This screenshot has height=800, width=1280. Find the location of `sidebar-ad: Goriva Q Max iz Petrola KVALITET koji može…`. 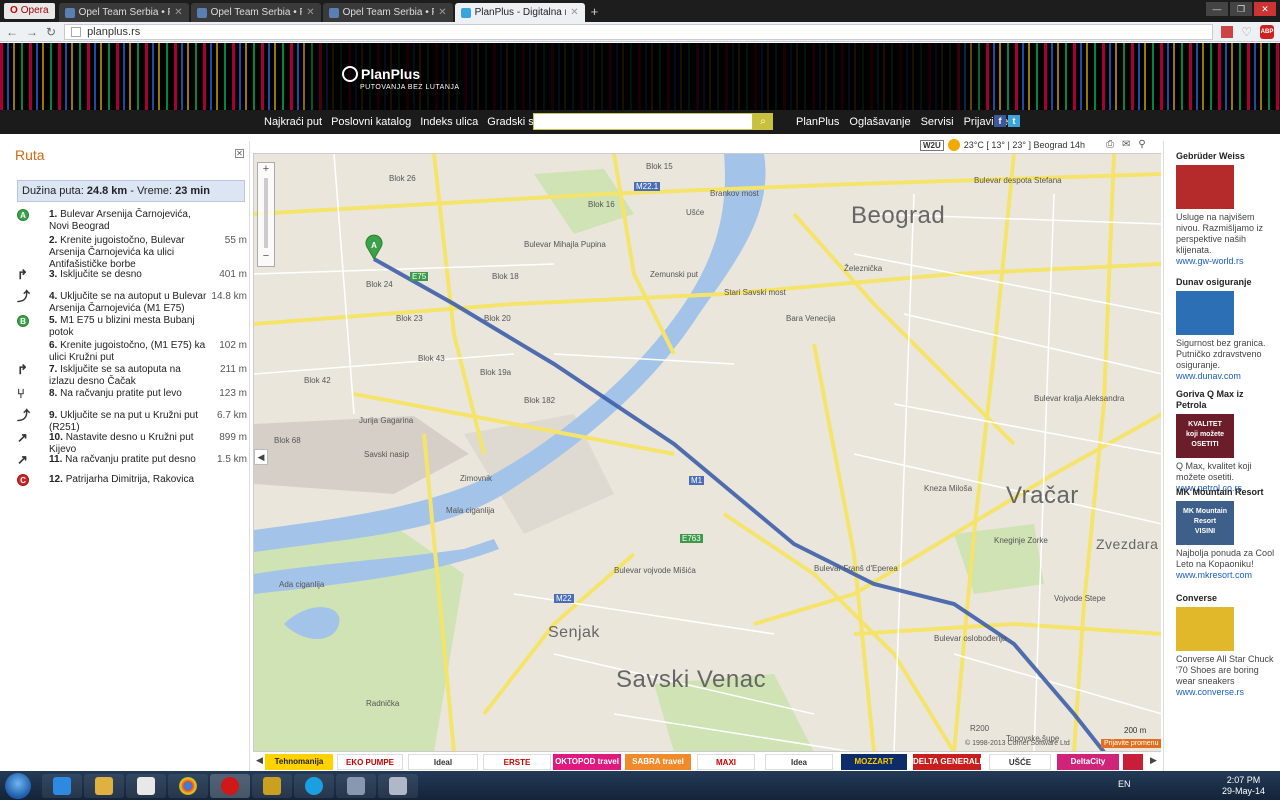

sidebar-ad: Goriva Q Max iz Petrola KVALITET koji može… is located at coordinates (1226, 441).